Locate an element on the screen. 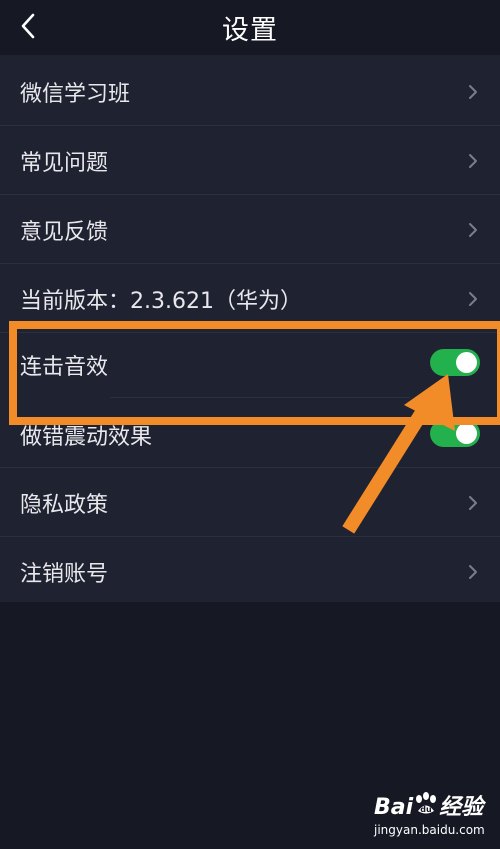 This screenshot has height=849, width=500. watermark-logo: Bai du 经验 is located at coordinates (428, 805).